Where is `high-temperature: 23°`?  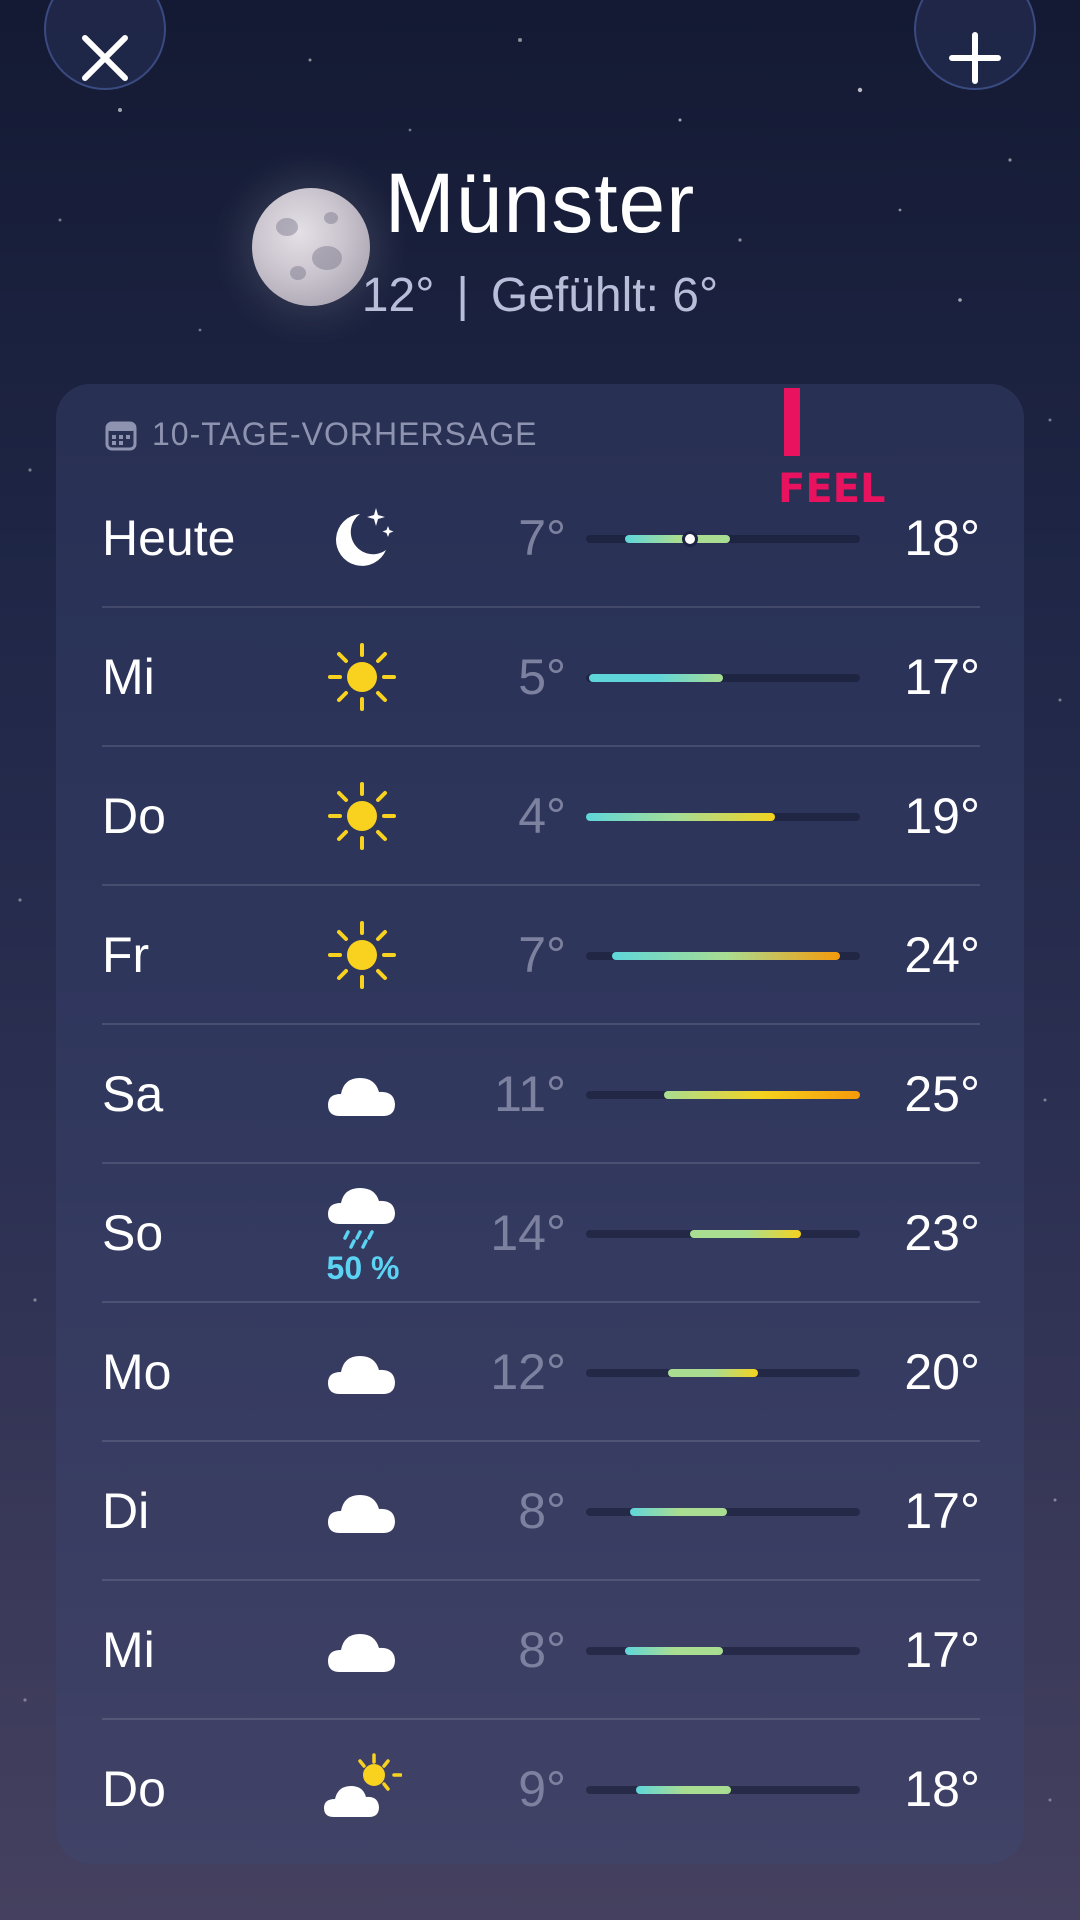
high-temperature: 23° is located at coordinates (942, 1233).